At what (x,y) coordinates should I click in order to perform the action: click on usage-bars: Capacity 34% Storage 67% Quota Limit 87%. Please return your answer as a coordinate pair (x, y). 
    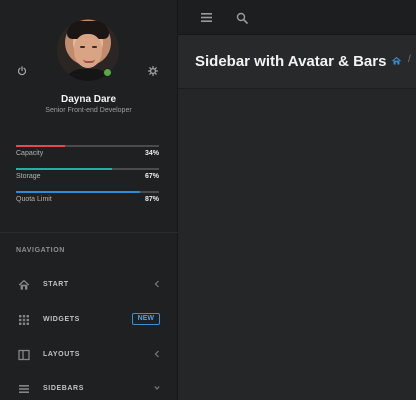
    Looking at the image, I should click on (87, 179).